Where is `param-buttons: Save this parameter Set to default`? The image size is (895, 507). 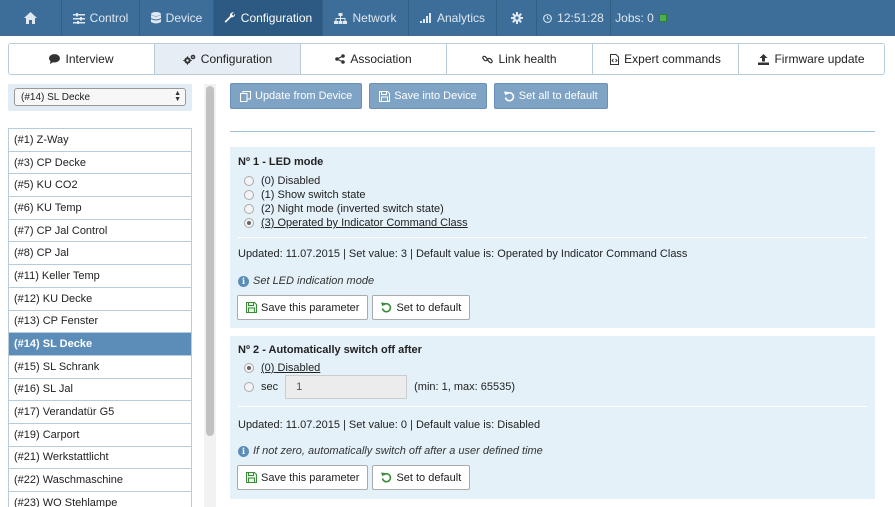 param-buttons: Save this parameter Set to default is located at coordinates (354, 307).